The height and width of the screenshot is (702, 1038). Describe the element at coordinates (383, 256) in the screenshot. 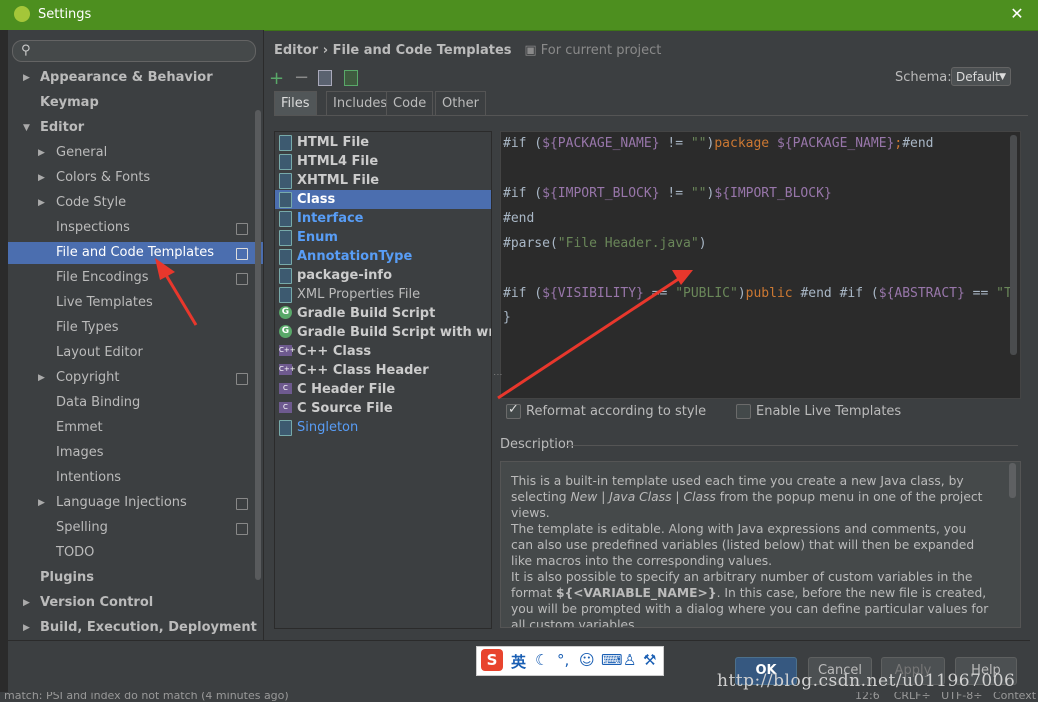

I see `template-item: AnnotationType` at that location.